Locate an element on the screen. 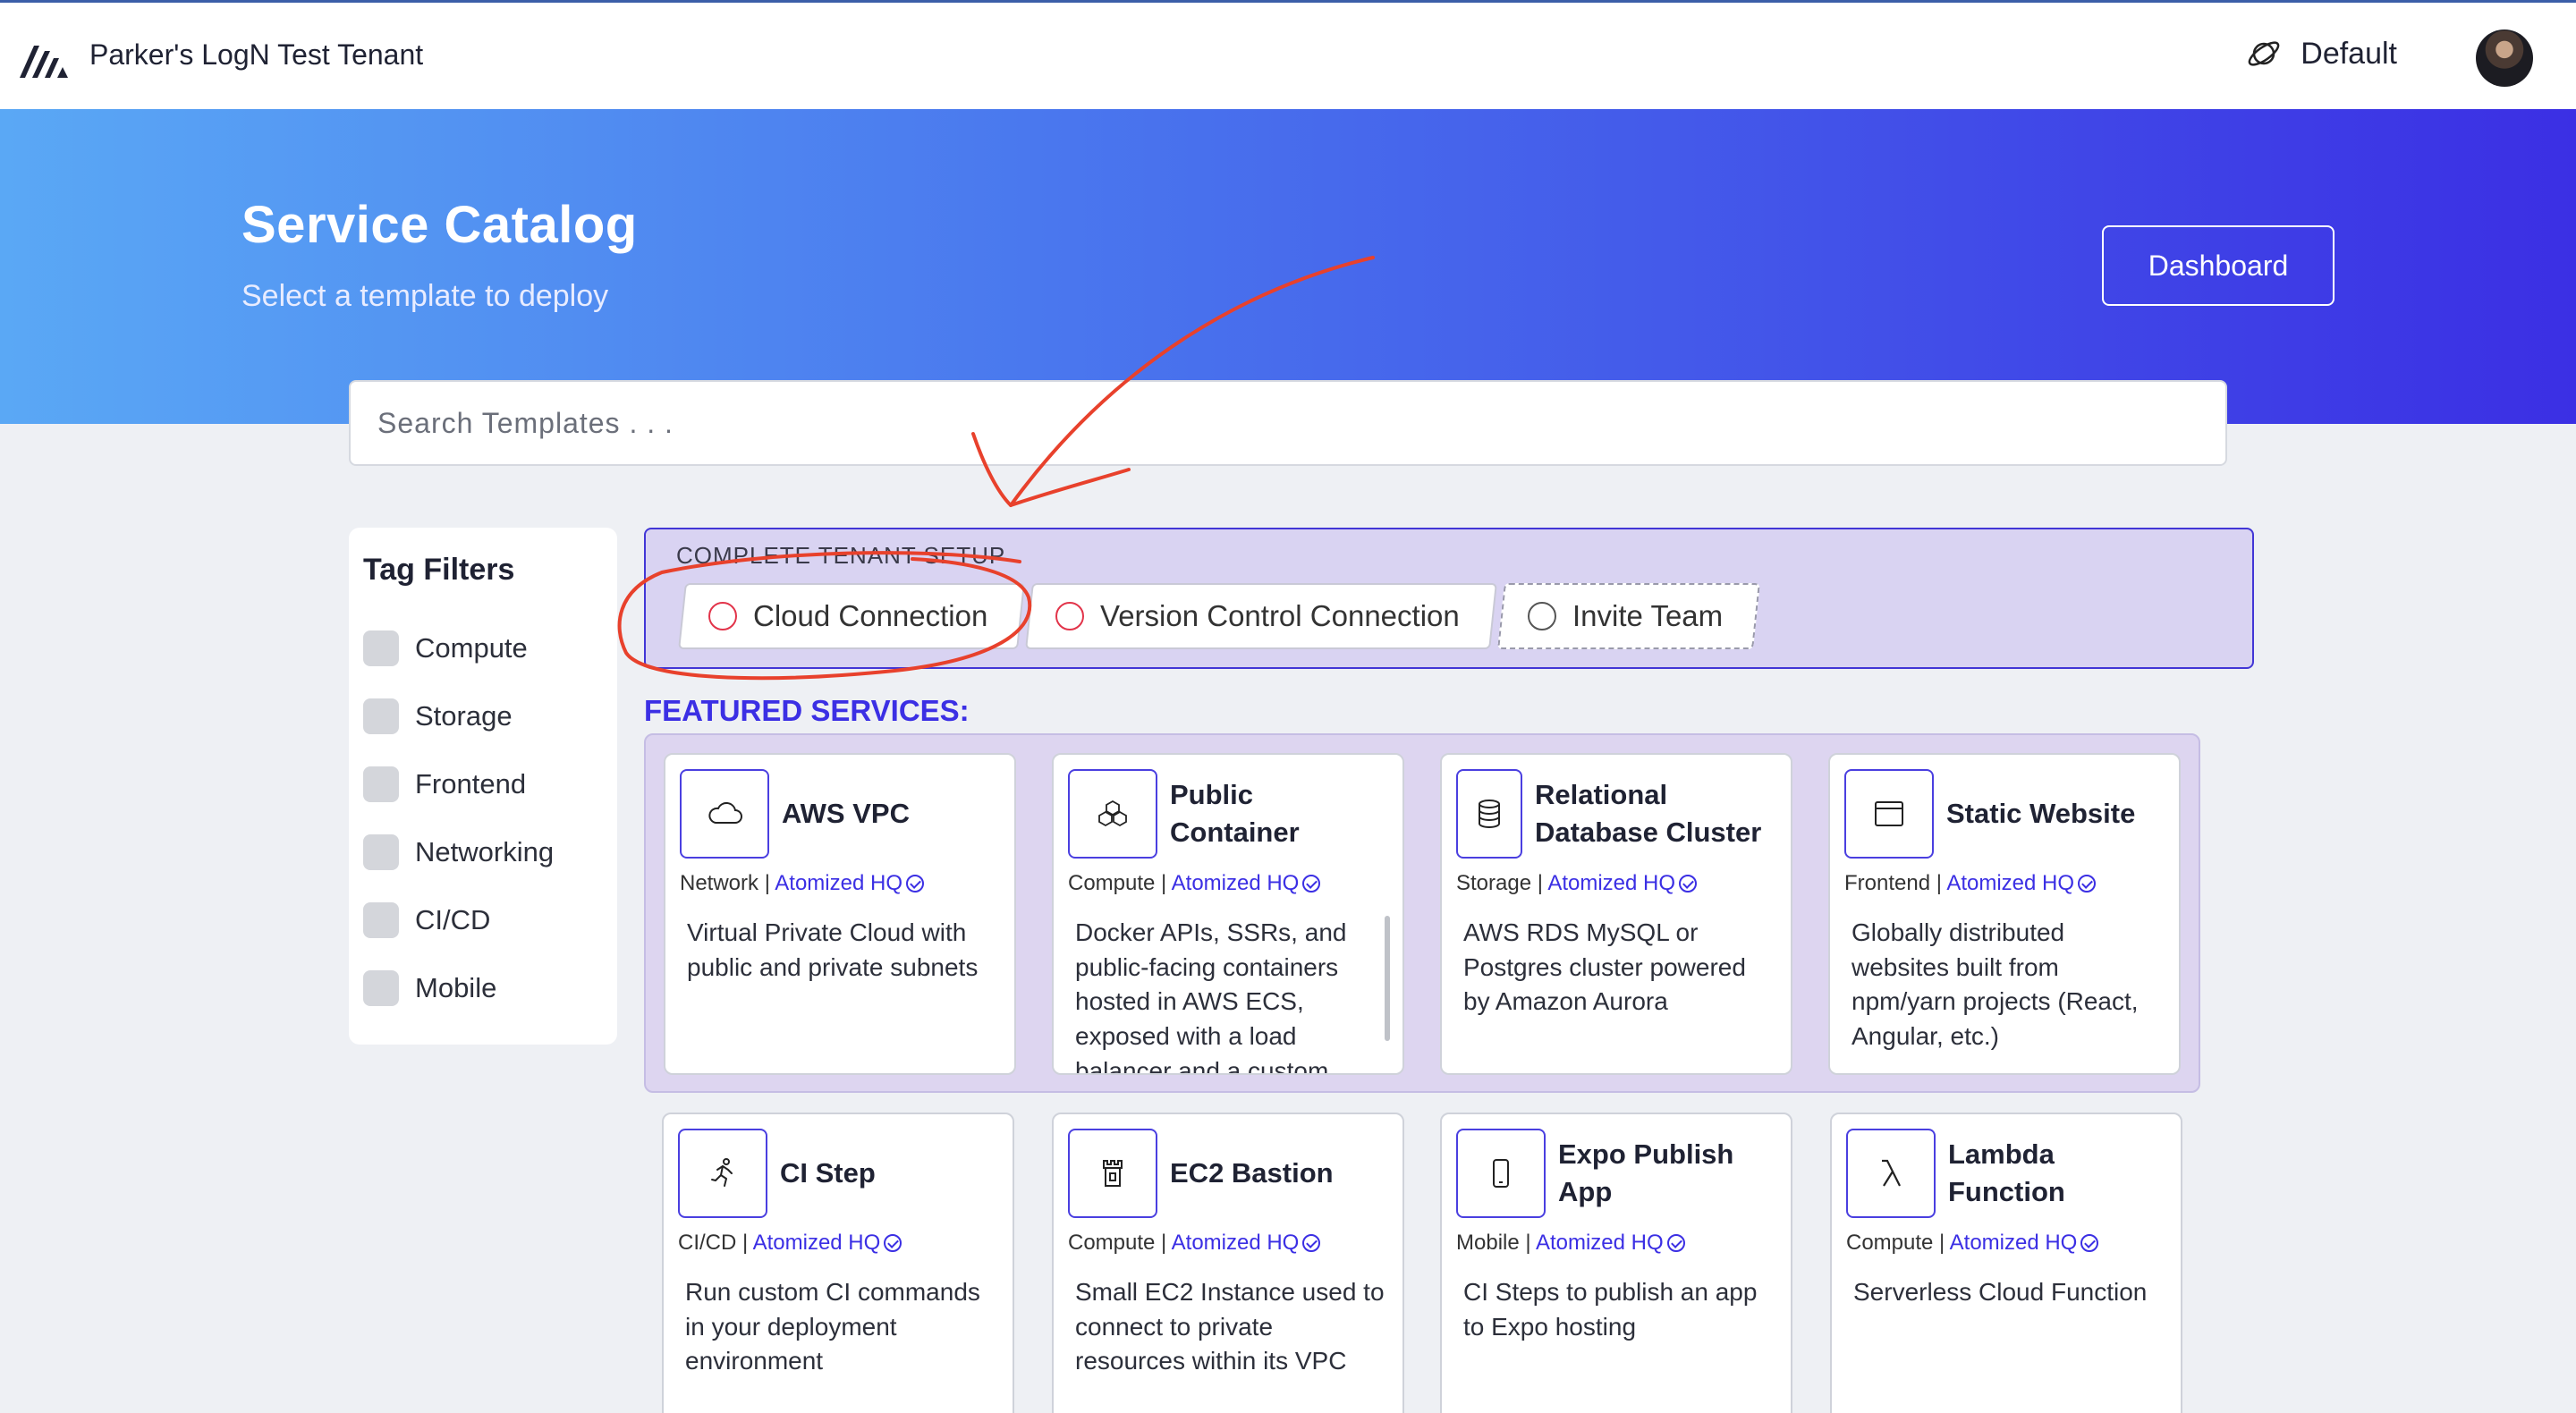 This screenshot has height=1413, width=2576. tag-filter-cicd: CI/CD is located at coordinates (483, 920).